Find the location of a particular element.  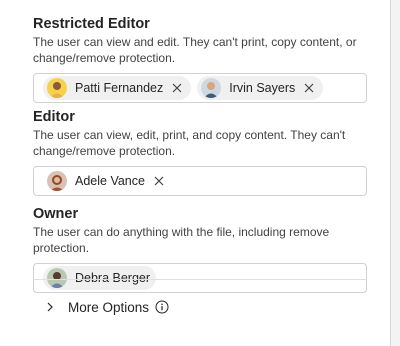

person-chip: Patti Fernandez is located at coordinates (117, 88).